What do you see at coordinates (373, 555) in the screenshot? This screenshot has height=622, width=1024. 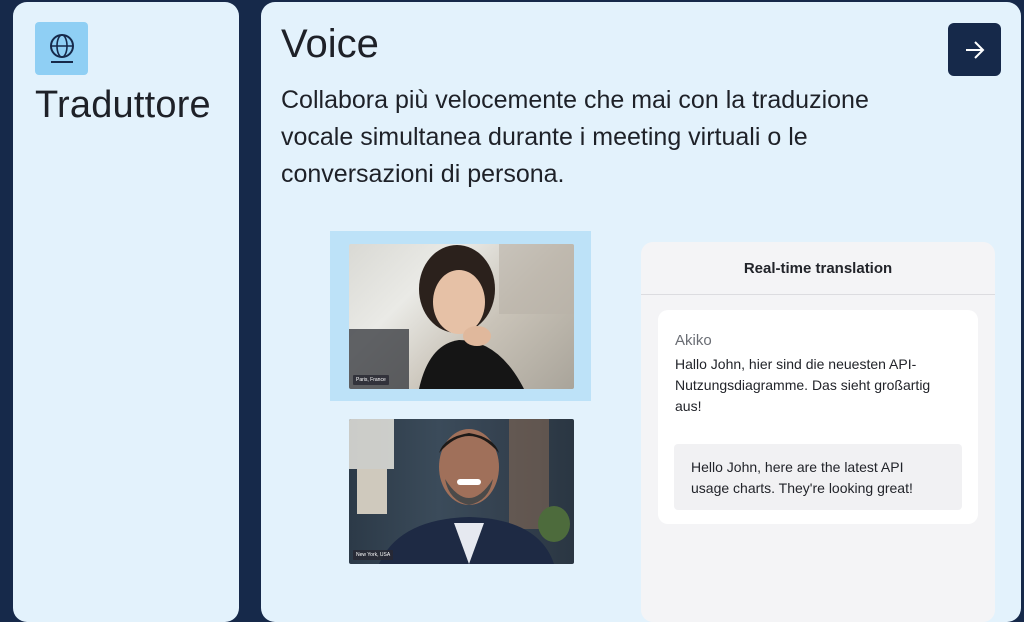 I see `location-tag: New York, USA` at bounding box center [373, 555].